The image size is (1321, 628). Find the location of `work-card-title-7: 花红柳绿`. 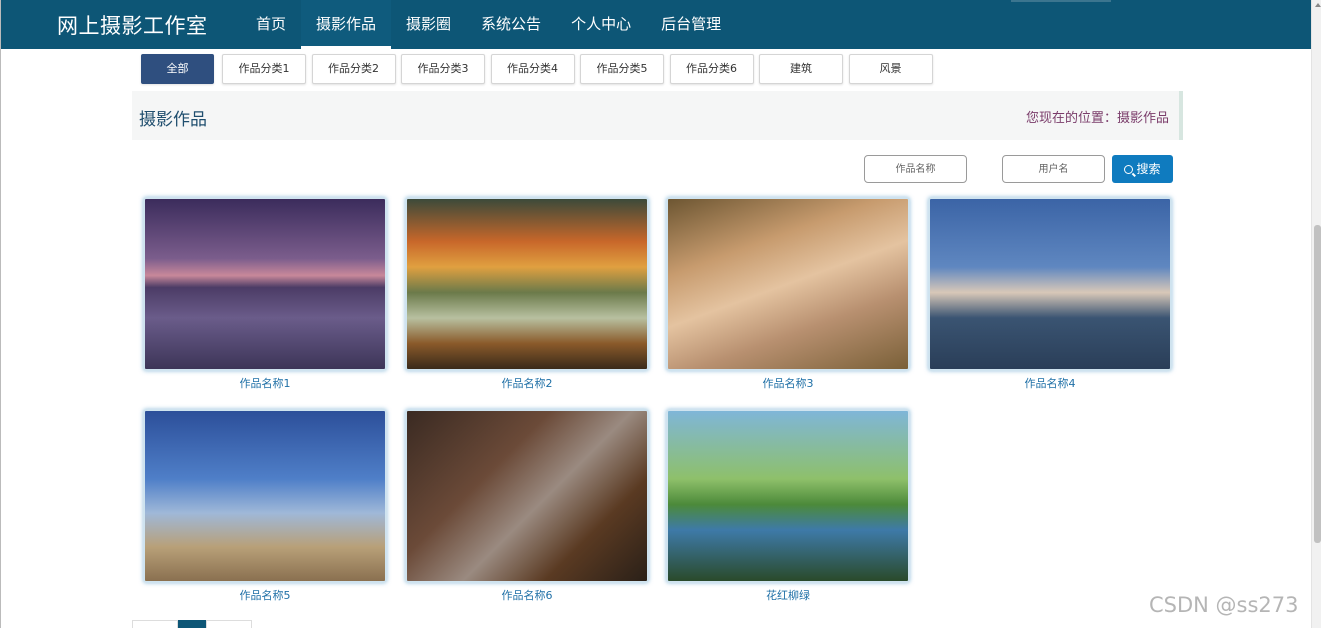

work-card-title-7: 花红柳绿 is located at coordinates (788, 595).